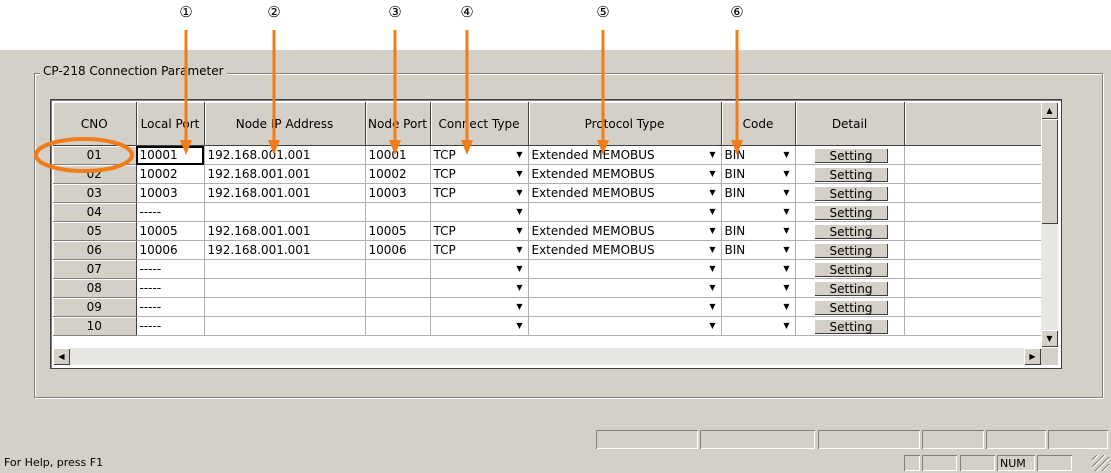 The image size is (1111, 473). Describe the element at coordinates (1049, 171) in the screenshot. I see `vertical-scroll-thumb` at that location.